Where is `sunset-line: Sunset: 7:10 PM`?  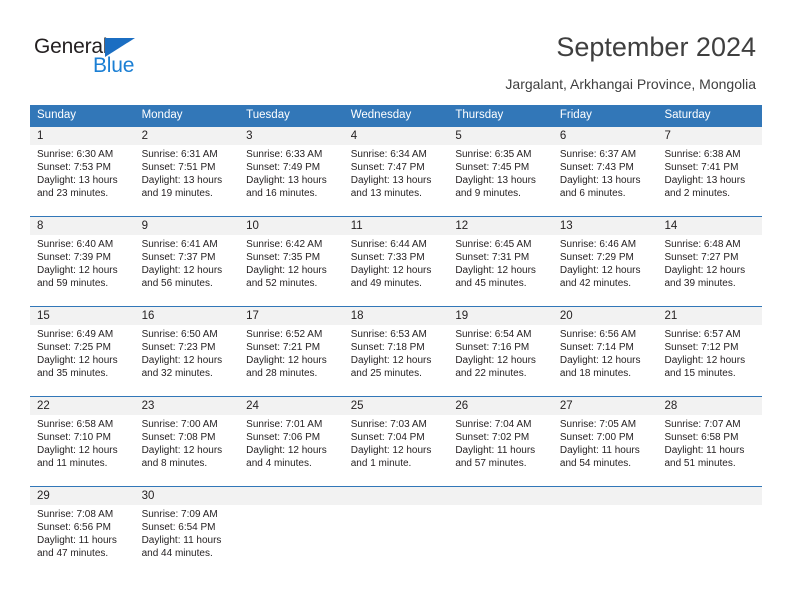
sunset-line: Sunset: 7:10 PM is located at coordinates (74, 438).